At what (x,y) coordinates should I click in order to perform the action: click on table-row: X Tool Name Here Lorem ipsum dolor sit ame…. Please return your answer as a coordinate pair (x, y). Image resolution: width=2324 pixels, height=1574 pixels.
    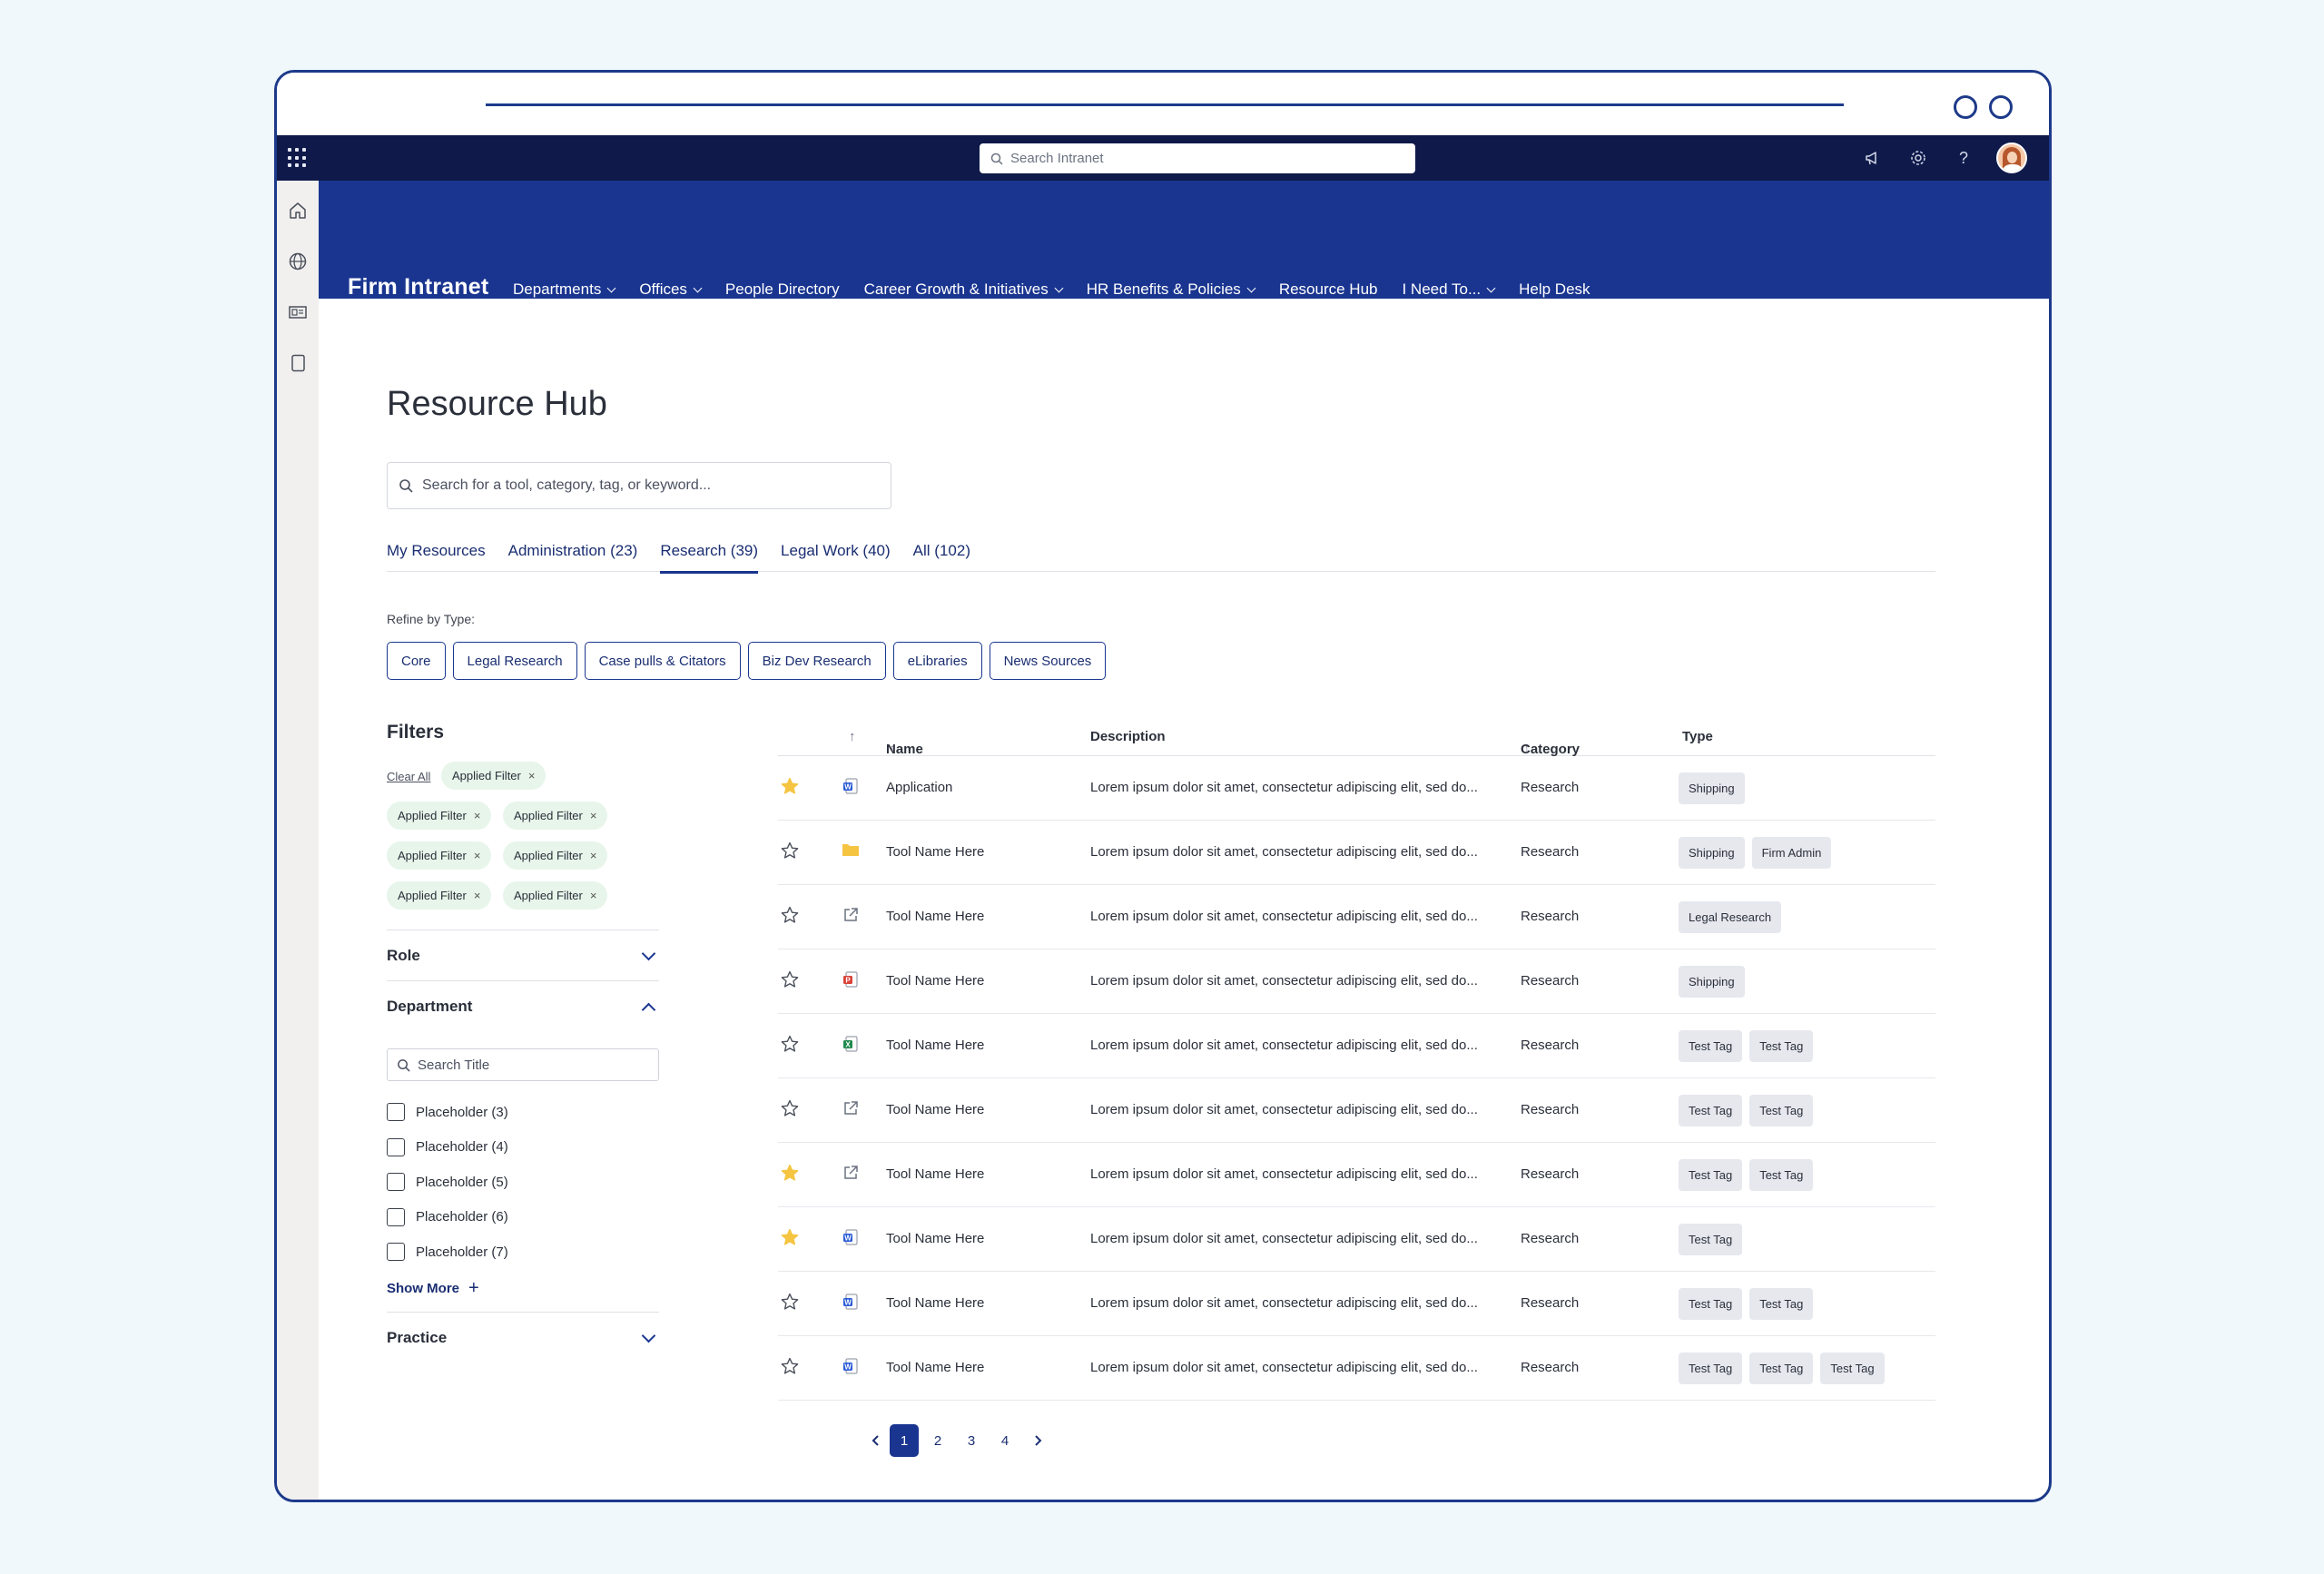
    Looking at the image, I should click on (1356, 1046).